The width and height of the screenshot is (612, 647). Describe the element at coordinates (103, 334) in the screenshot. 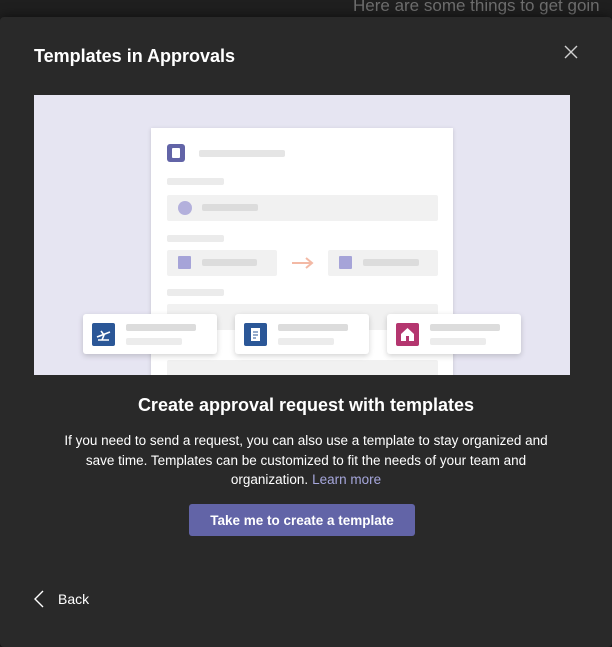

I see `airplane-icon` at that location.